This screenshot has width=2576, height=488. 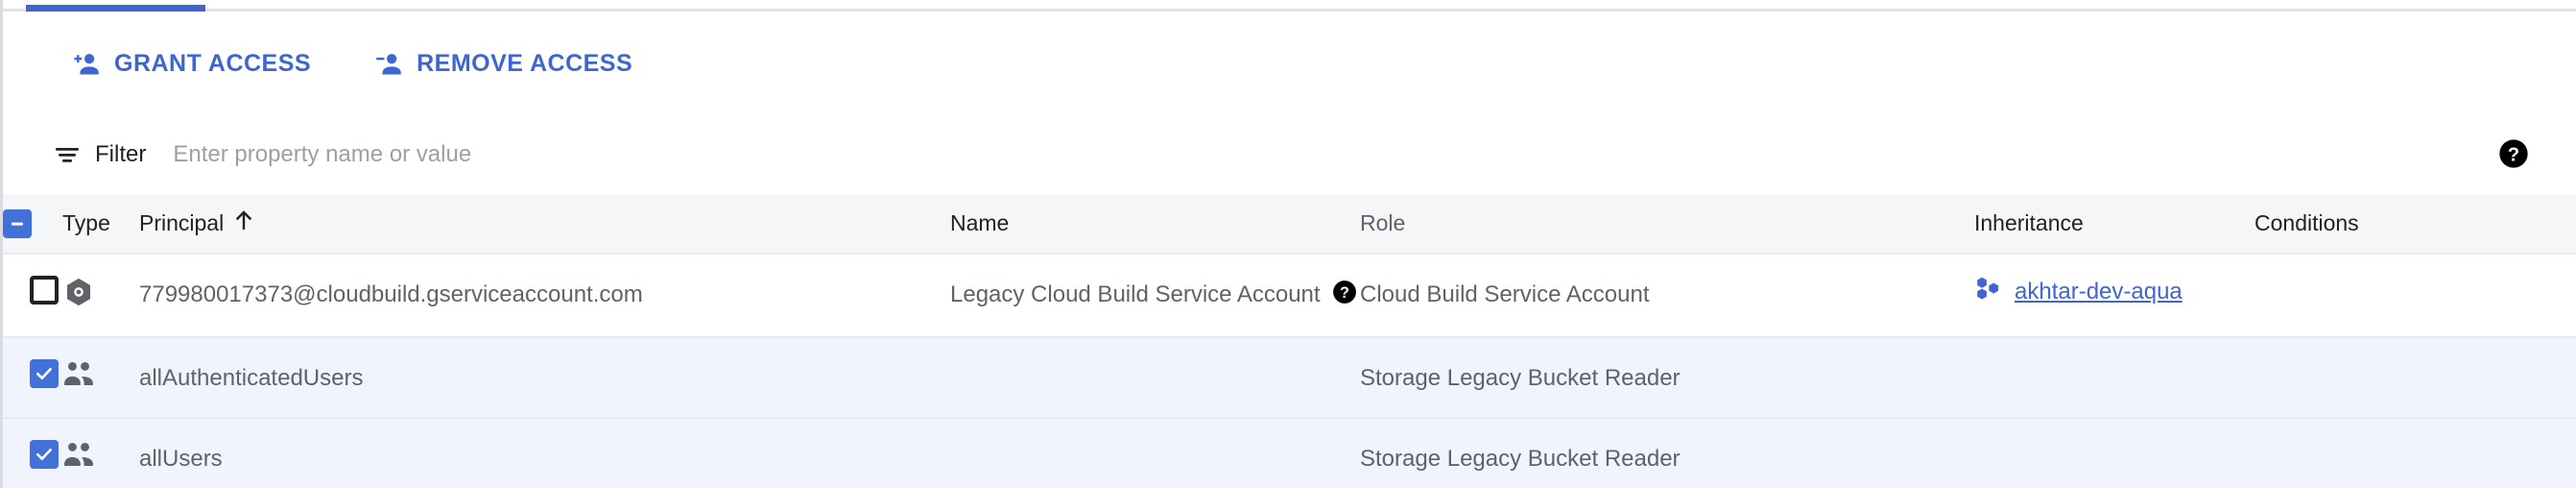 What do you see at coordinates (1667, 294) in the screenshot?
I see `row-role-cell: Cloud Build Service Account` at bounding box center [1667, 294].